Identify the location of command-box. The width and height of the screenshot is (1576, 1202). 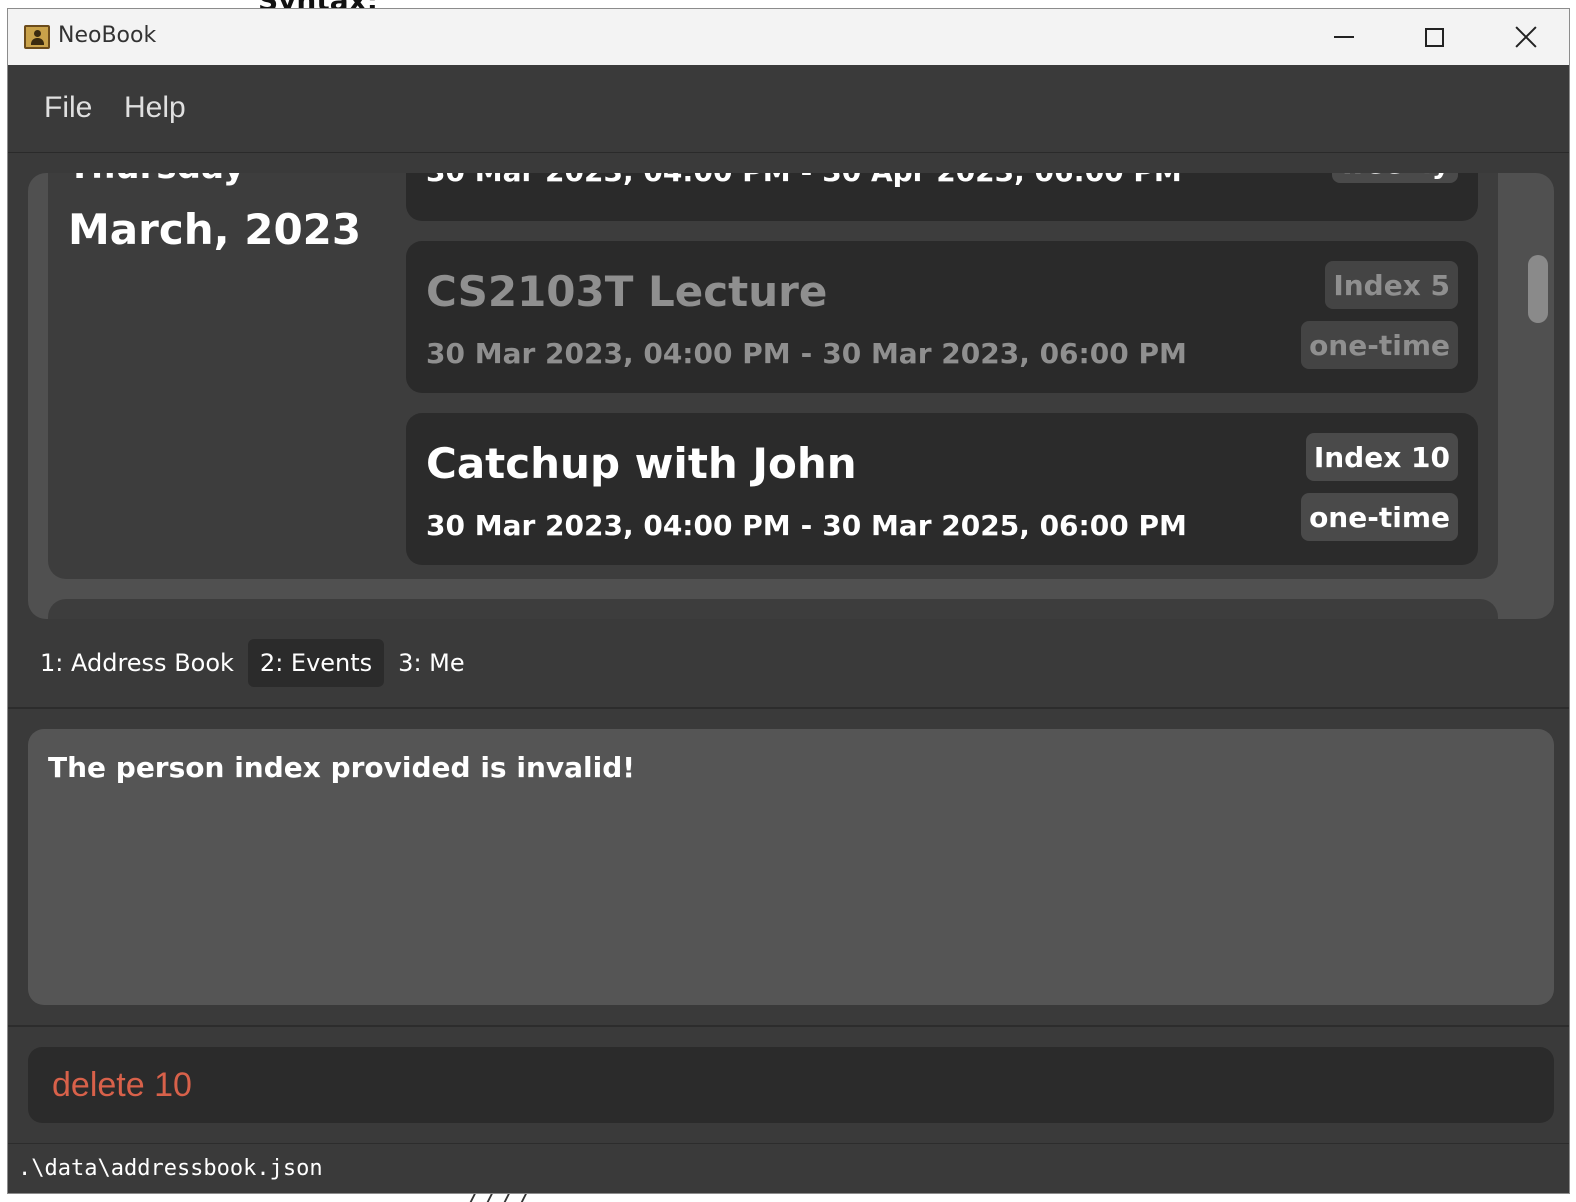
(791, 1085).